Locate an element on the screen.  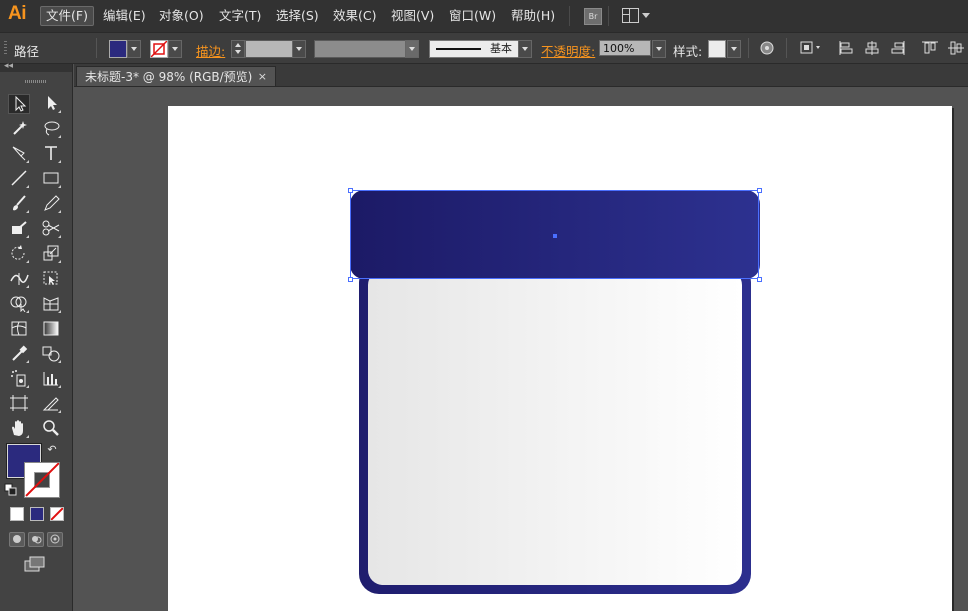
menu-file: 文件(F) is located at coordinates (67, 16).